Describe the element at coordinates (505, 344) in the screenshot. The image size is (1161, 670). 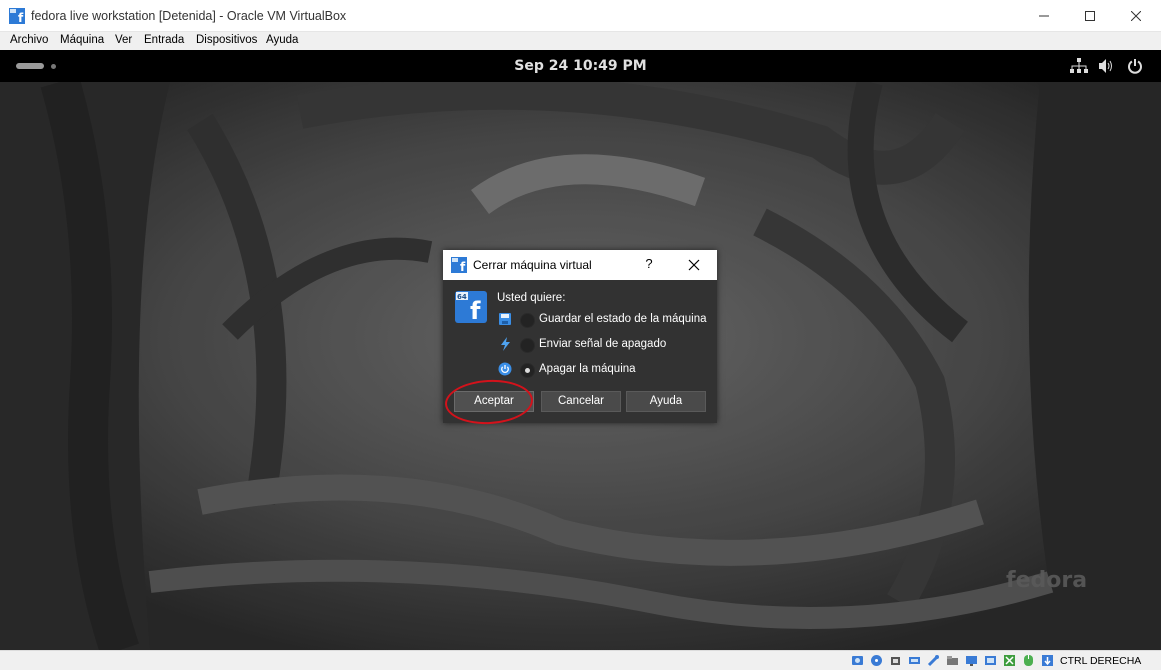
I see `acpi-shutdown-icon` at that location.